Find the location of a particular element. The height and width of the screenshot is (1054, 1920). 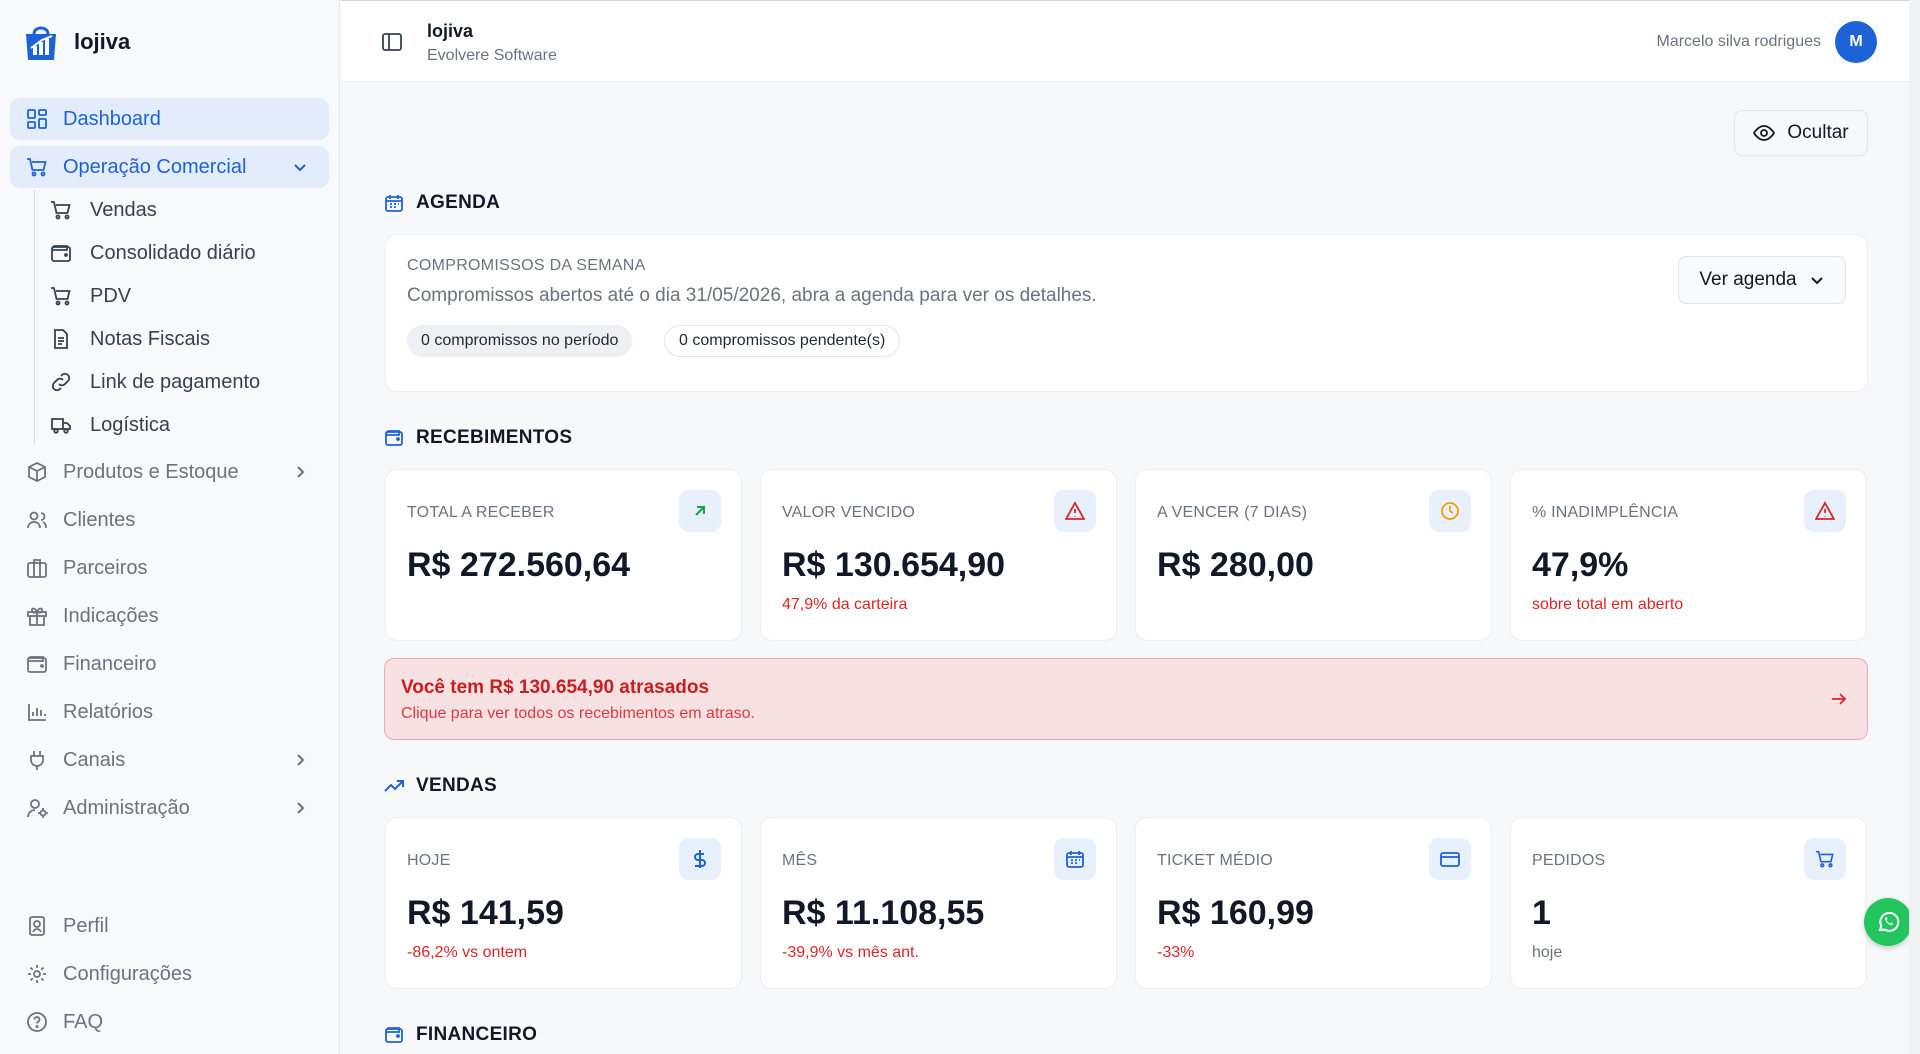

sidebar-item-configuracoes: Configurações is located at coordinates (169, 974).